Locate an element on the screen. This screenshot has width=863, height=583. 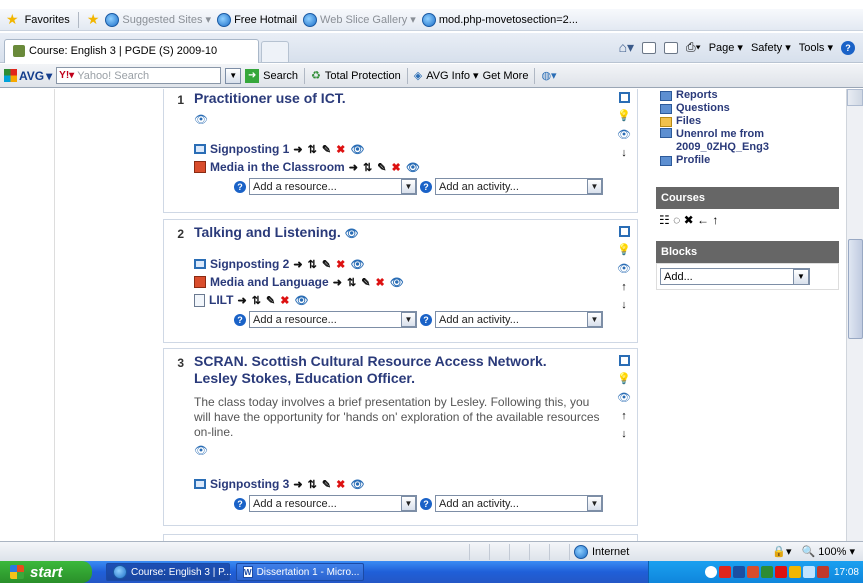
vertical-scrollbar is located at coordinates (854, 315).